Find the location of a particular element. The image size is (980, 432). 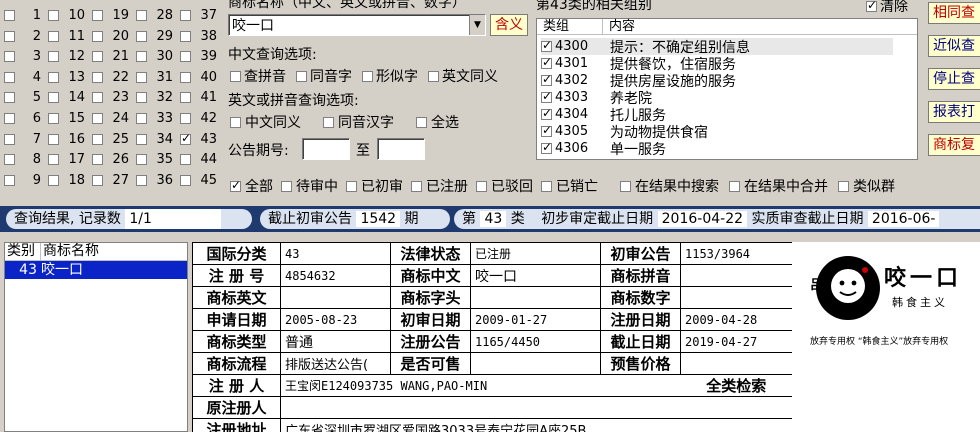

issue-to-input is located at coordinates (401, 149).